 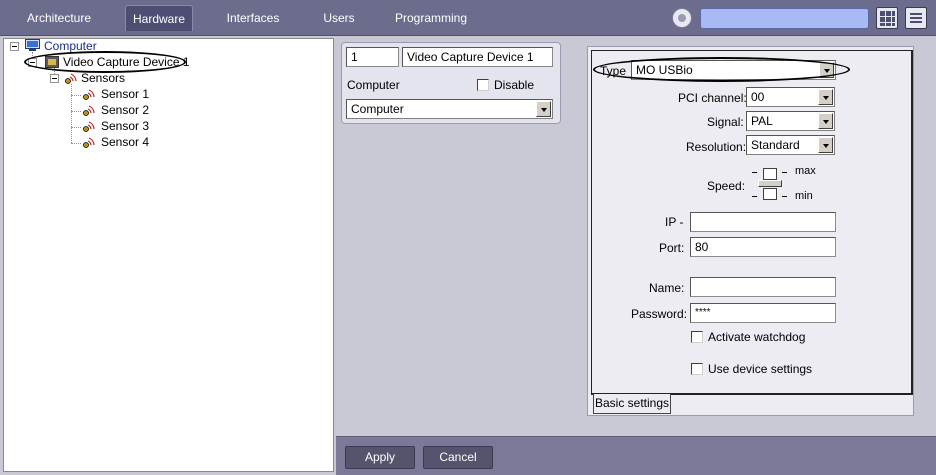 I want to click on port-field: 80, so click(x=763, y=247).